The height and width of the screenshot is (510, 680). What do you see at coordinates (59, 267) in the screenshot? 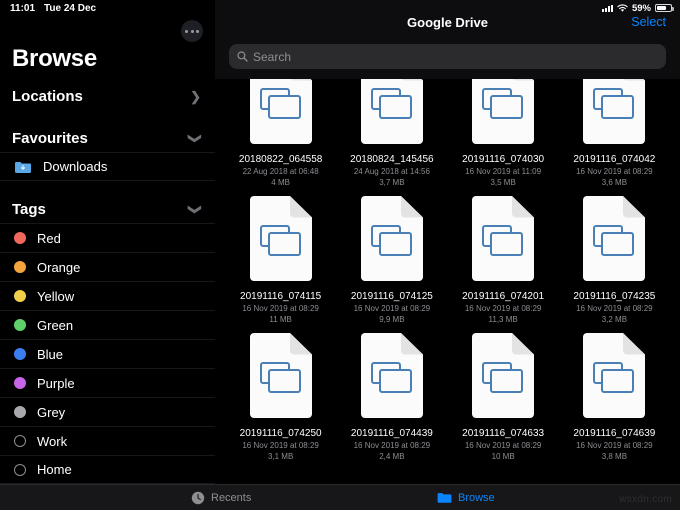
I see `sidebar-item-label: Orange` at bounding box center [59, 267].